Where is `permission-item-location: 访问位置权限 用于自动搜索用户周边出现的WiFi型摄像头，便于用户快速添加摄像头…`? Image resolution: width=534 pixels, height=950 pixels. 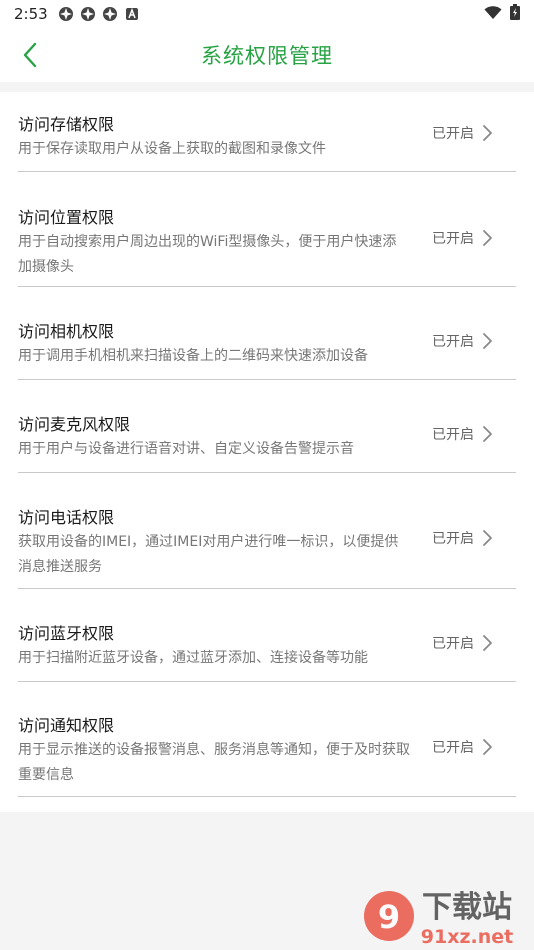
permission-item-location: 访问位置权限 用于自动搜索用户周边出现的WiFi型摄像头，便于用户快速添加摄像头… is located at coordinates (267, 229).